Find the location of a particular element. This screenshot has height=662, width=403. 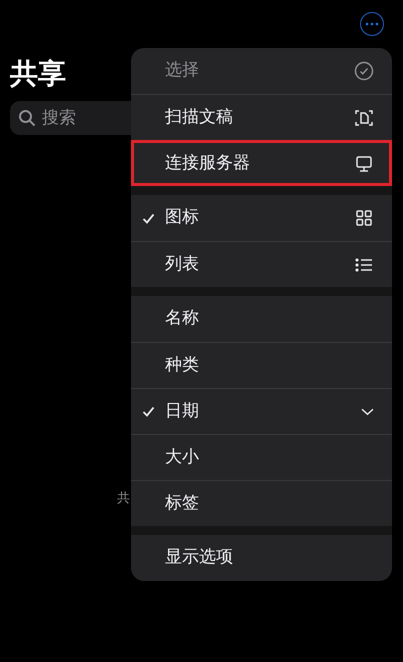

scan-document-icon is located at coordinates (364, 118).